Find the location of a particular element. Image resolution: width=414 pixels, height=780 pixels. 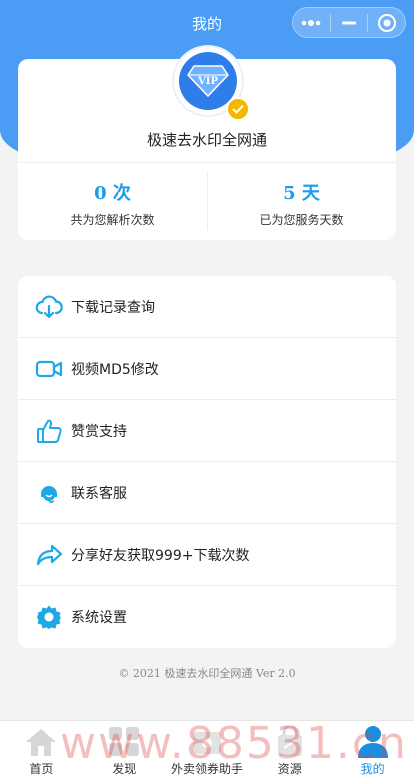

menu-item-download-history: 下载记录查询 is located at coordinates (207, 307).